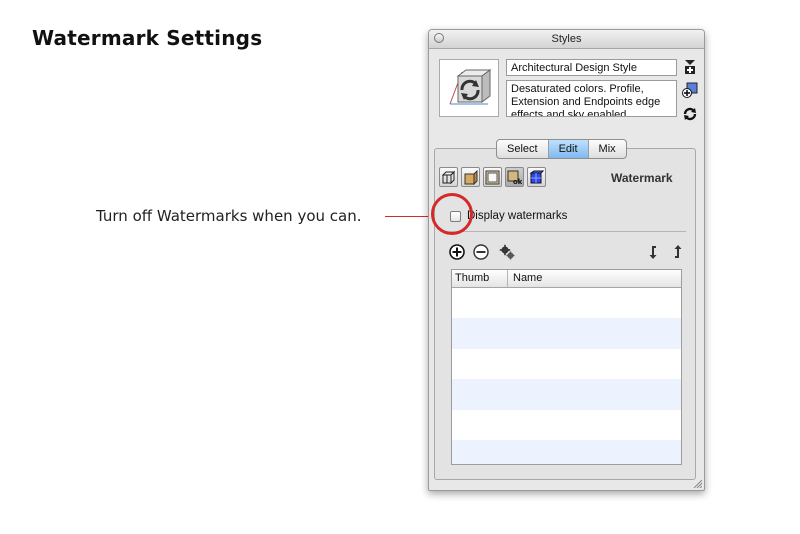 This screenshot has height=534, width=800. Describe the element at coordinates (523, 149) in the screenshot. I see `tab-select: Select` at that location.